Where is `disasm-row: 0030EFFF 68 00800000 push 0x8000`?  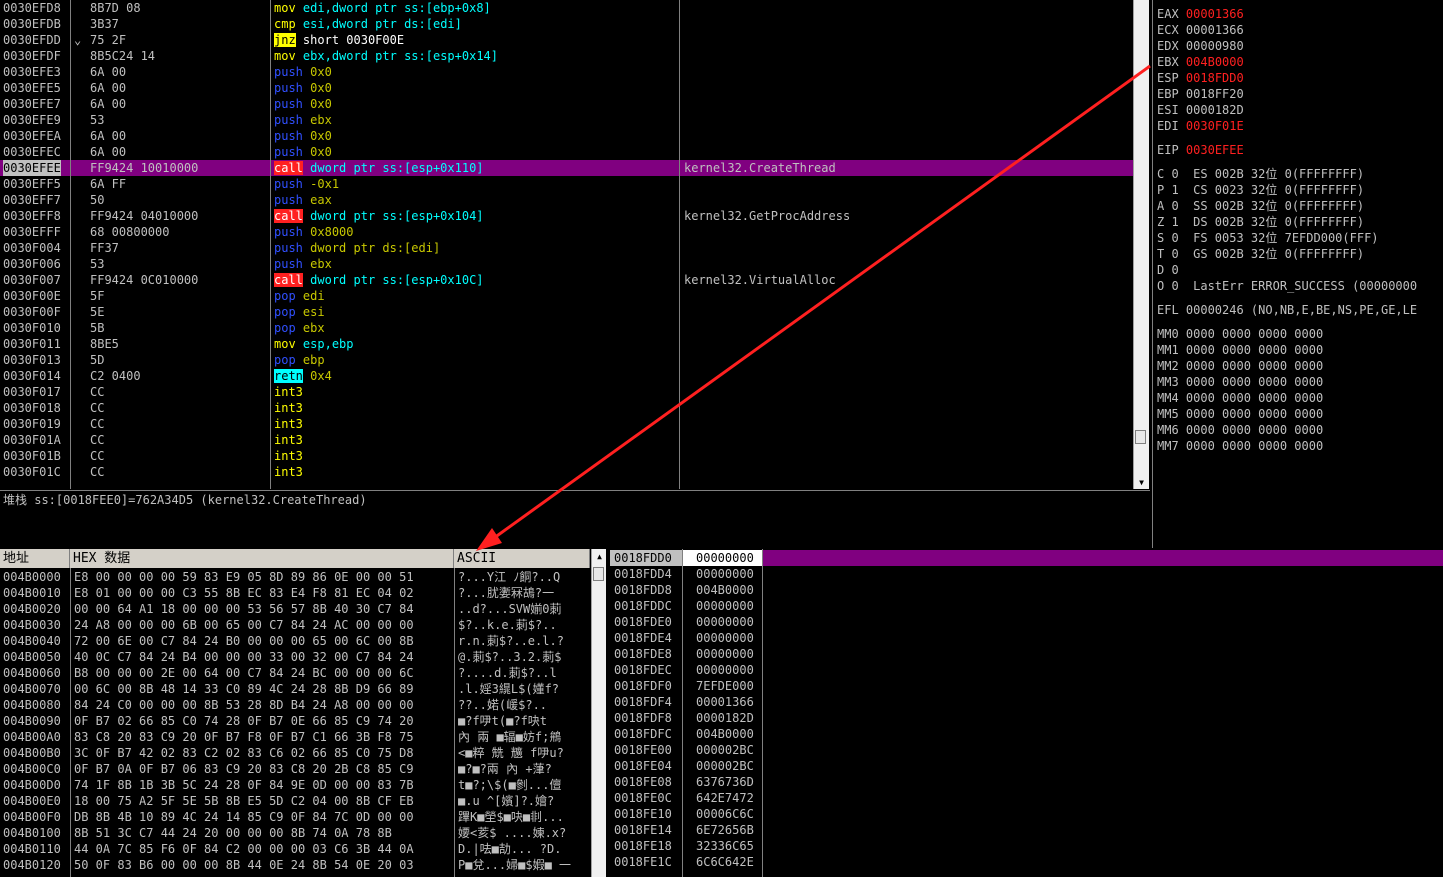
disasm-row: 0030EFFF 68 00800000 push 0x8000 is located at coordinates (566, 232).